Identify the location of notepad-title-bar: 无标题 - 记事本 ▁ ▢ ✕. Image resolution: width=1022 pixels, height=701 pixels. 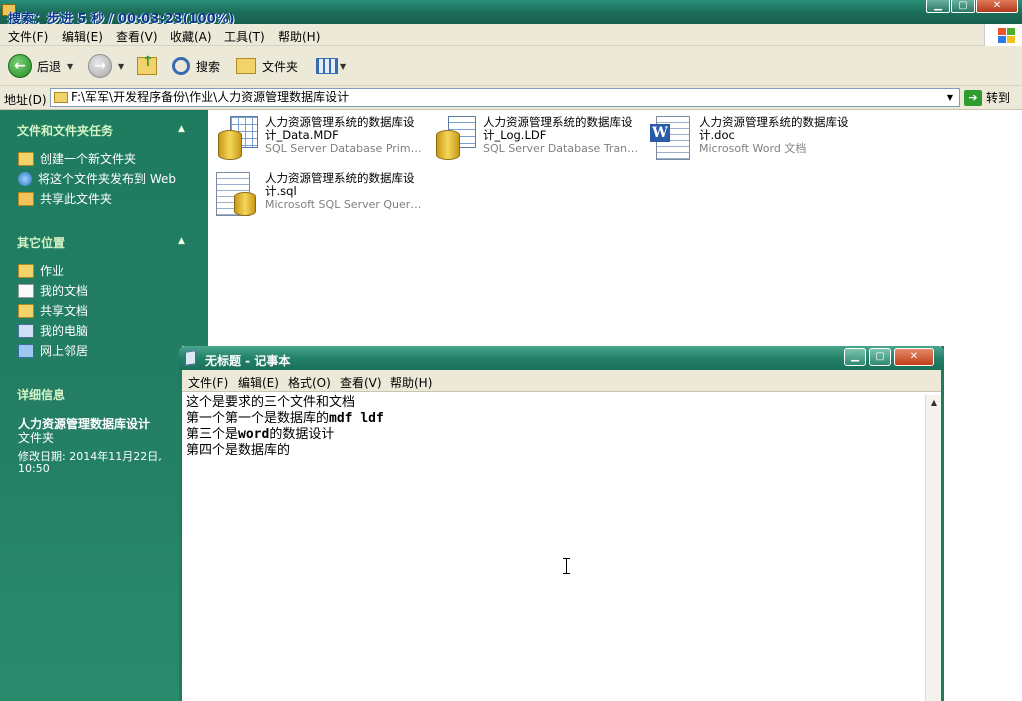
(561, 358).